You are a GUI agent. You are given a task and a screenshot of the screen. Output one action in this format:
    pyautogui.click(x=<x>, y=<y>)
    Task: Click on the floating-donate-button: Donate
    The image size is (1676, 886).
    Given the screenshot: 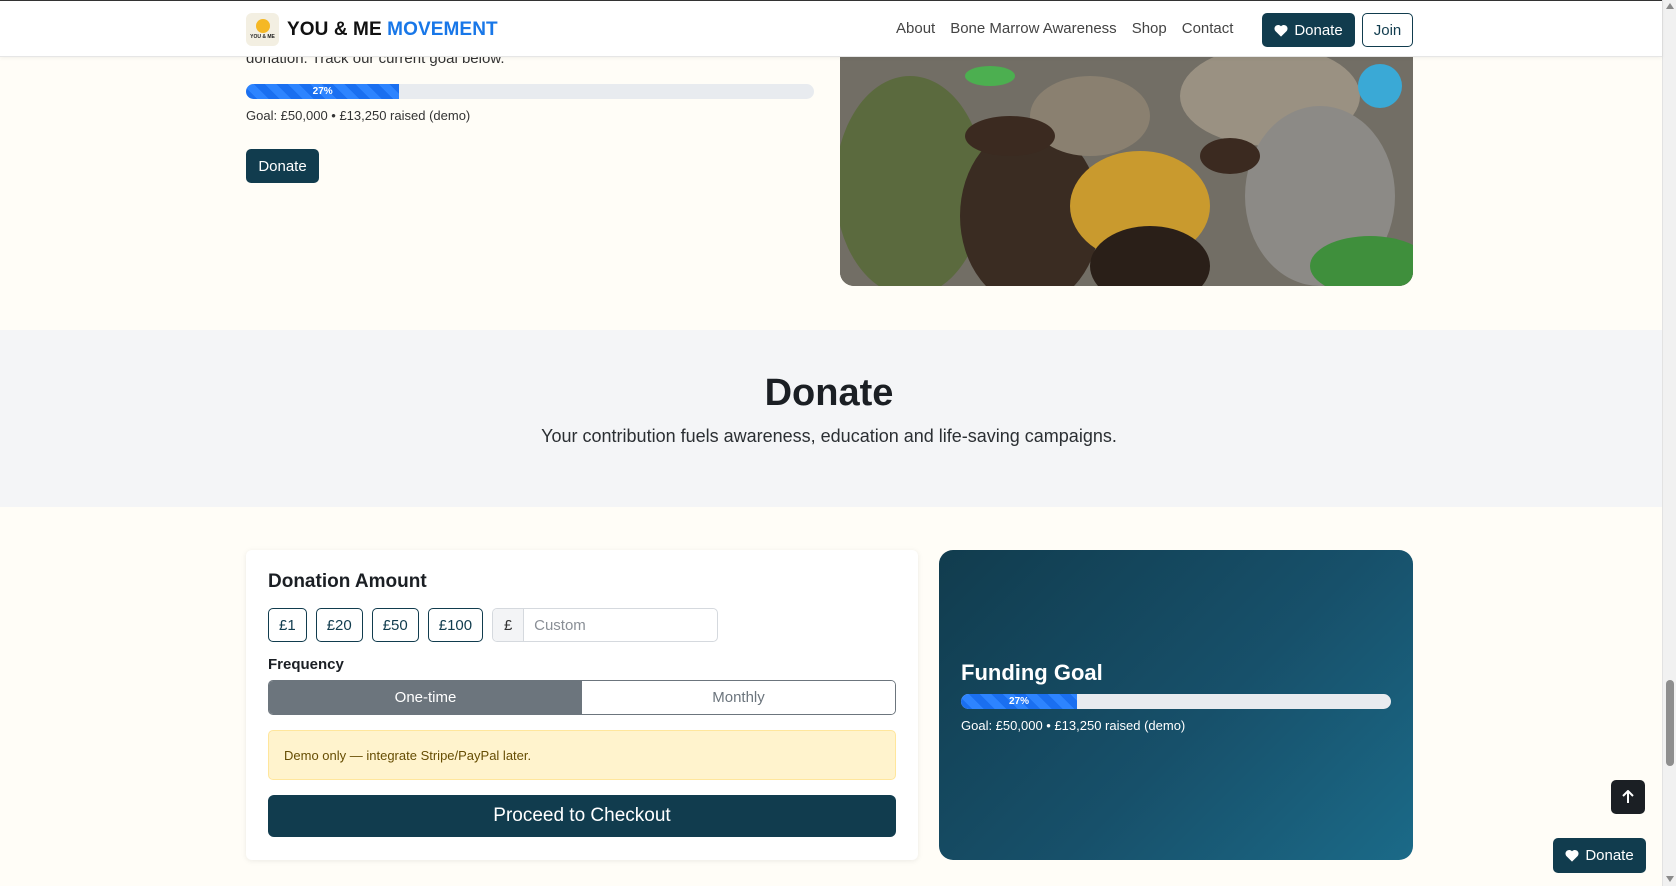 What is the action you would take?
    pyautogui.click(x=1599, y=855)
    